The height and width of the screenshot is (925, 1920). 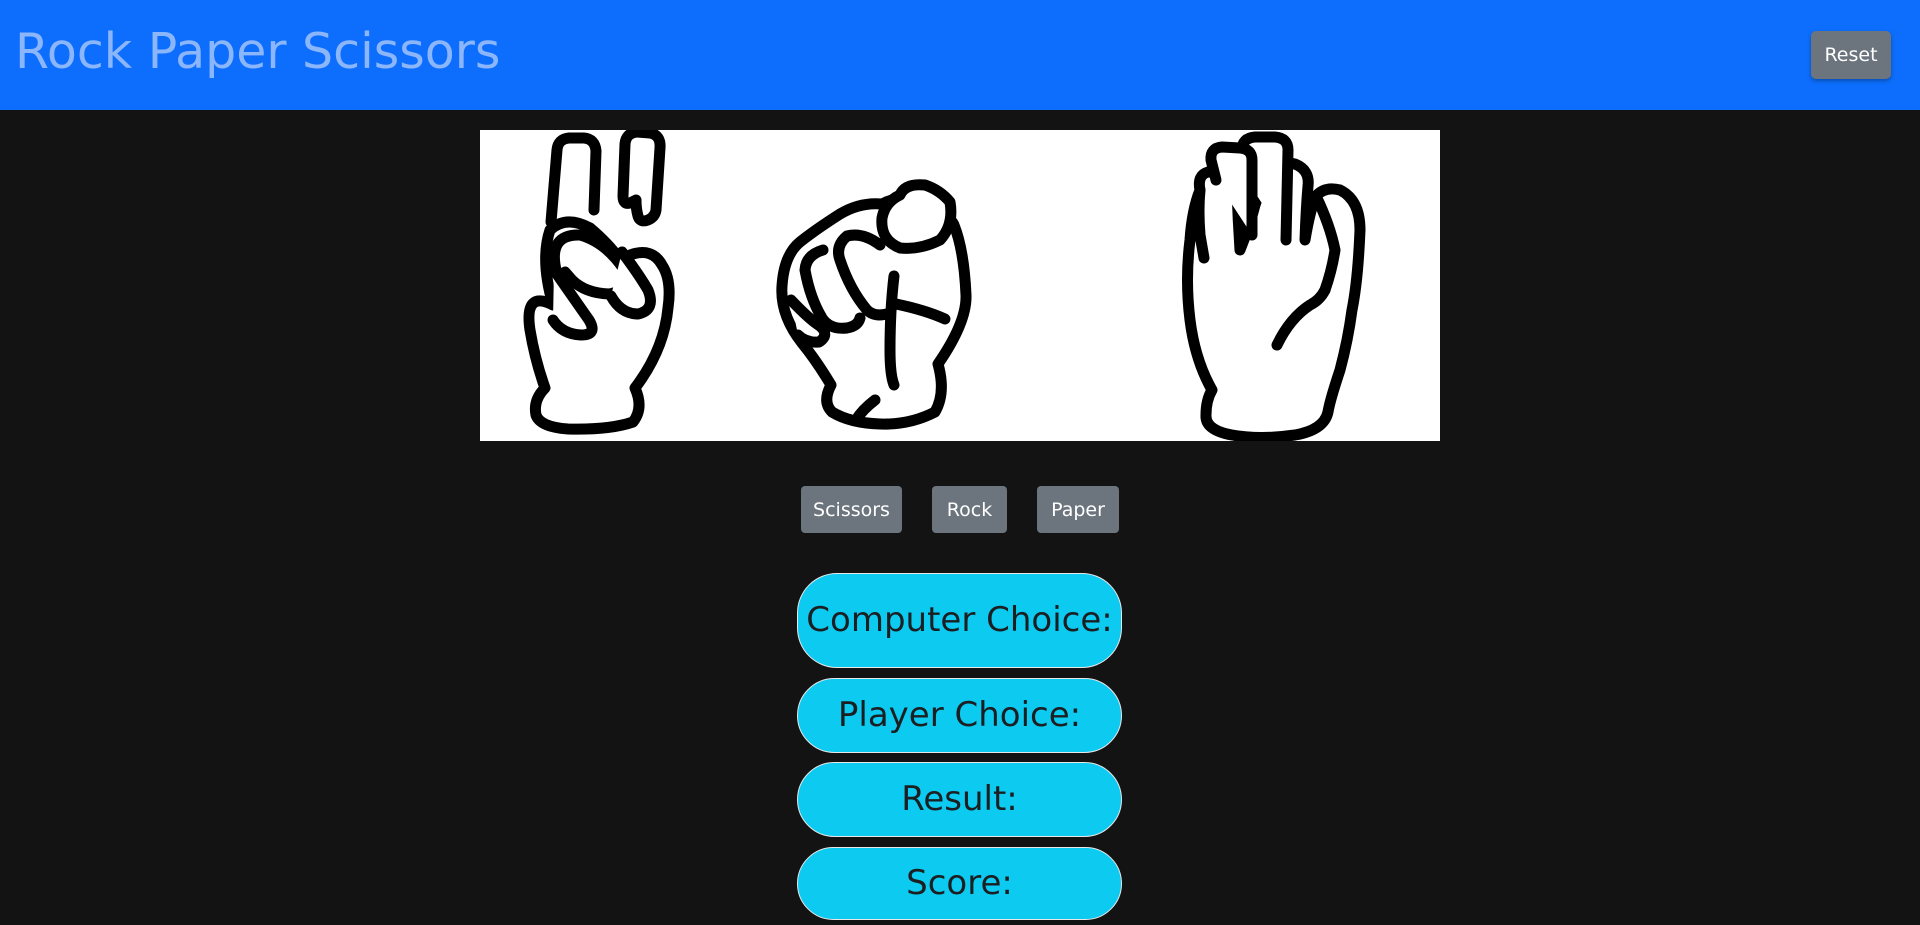 I want to click on page-title: Rock Paper Scissors, so click(x=258, y=51).